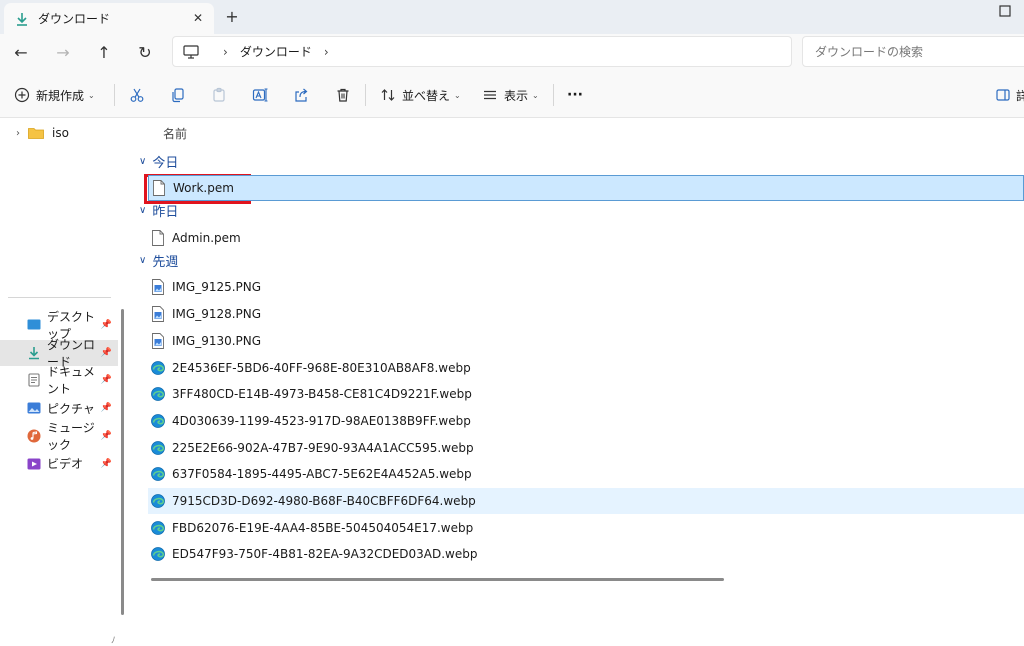 This screenshot has height=646, width=1024. Describe the element at coordinates (913, 51) in the screenshot. I see `search-input` at that location.